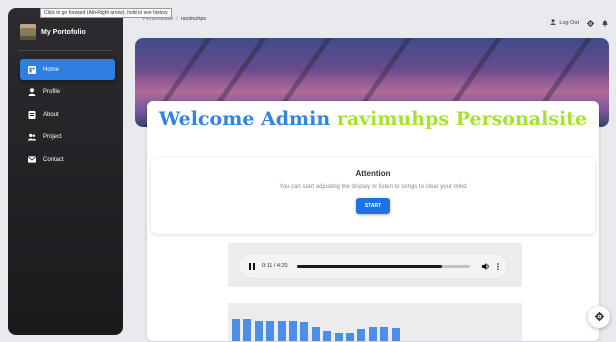 Image resolution: width=616 pixels, height=342 pixels. What do you see at coordinates (569, 23) in the screenshot?
I see `logout-label: Log Out` at bounding box center [569, 23].